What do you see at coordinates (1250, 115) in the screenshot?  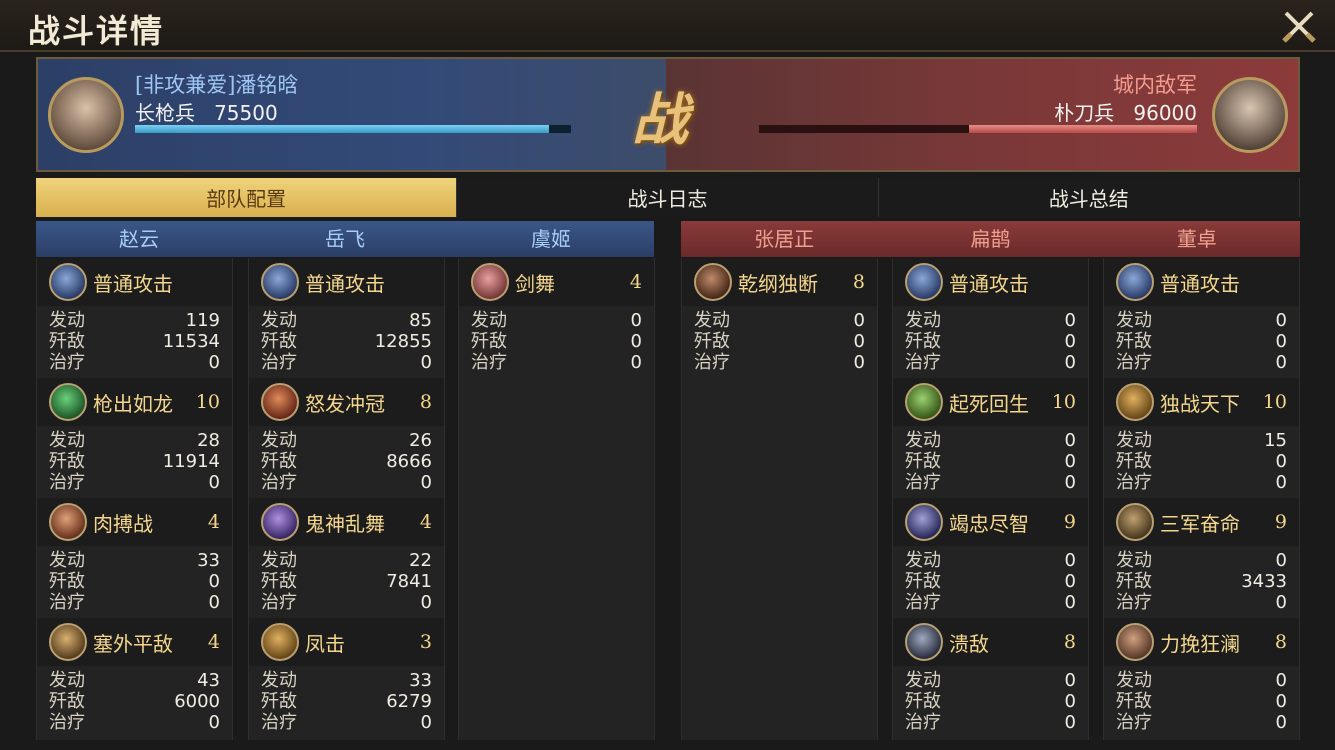 I see `enemy-avatar` at bounding box center [1250, 115].